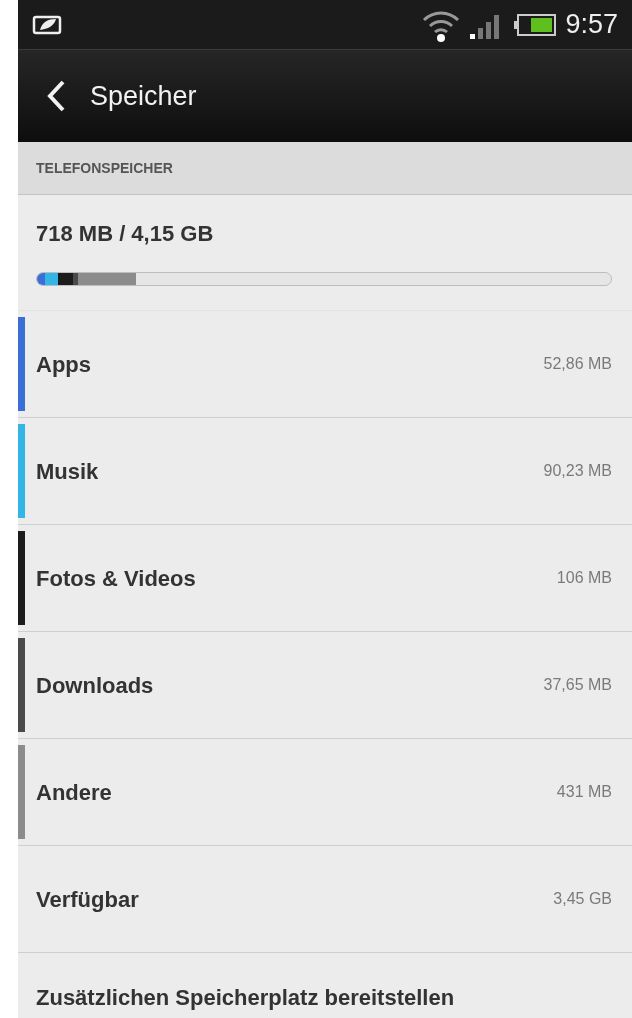 The image size is (632, 1018). What do you see at coordinates (115, 578) in the screenshot?
I see `category-name: Fotos & Videos` at bounding box center [115, 578].